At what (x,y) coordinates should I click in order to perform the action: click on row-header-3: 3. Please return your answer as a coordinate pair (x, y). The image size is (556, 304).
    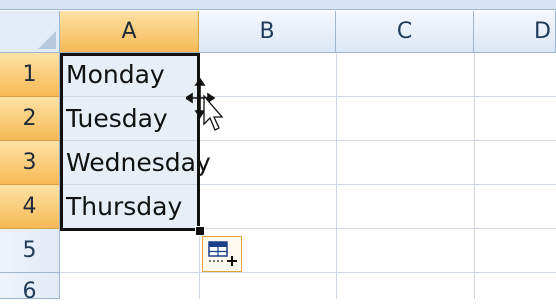
    Looking at the image, I should click on (30, 163).